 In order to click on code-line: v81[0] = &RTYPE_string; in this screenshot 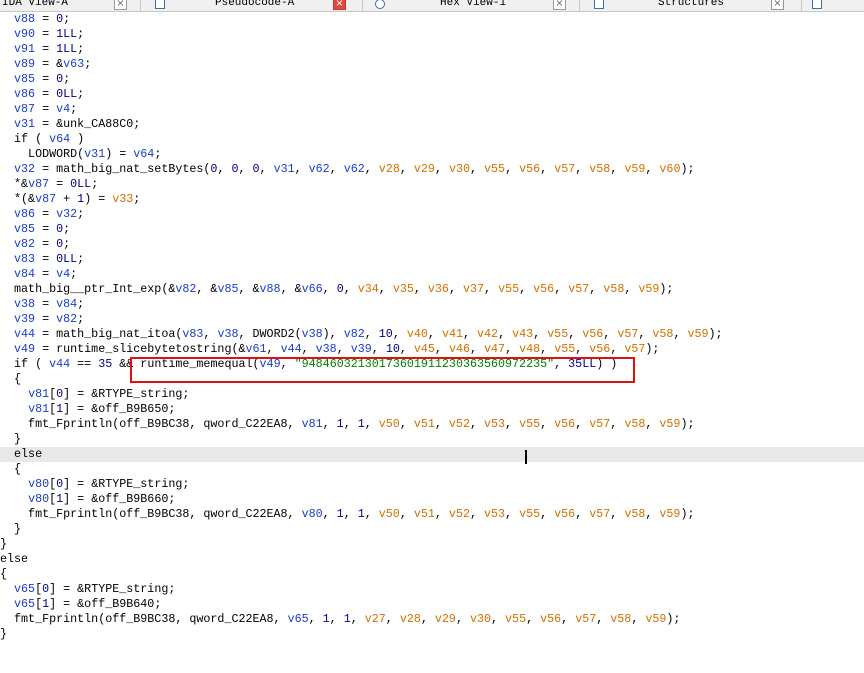, I will do `click(432, 394)`.